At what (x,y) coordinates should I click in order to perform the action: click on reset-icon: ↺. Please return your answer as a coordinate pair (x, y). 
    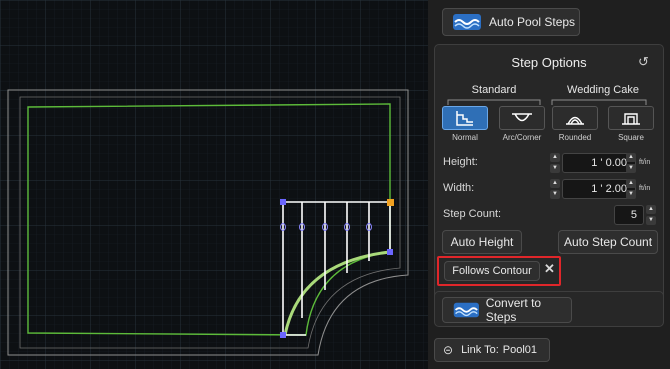
    Looking at the image, I should click on (643, 62).